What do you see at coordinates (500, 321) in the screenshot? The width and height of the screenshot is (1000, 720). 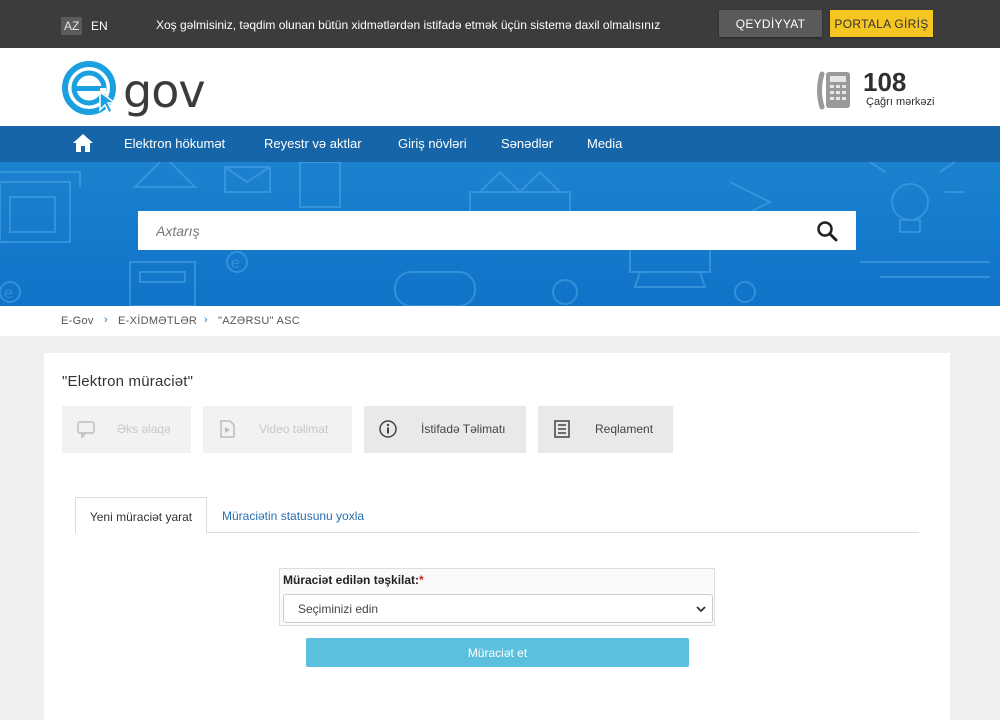 I see `breadcrumb: E-Gov › E-XİDMƏTLƏR › "AZƏRSU" ASC` at bounding box center [500, 321].